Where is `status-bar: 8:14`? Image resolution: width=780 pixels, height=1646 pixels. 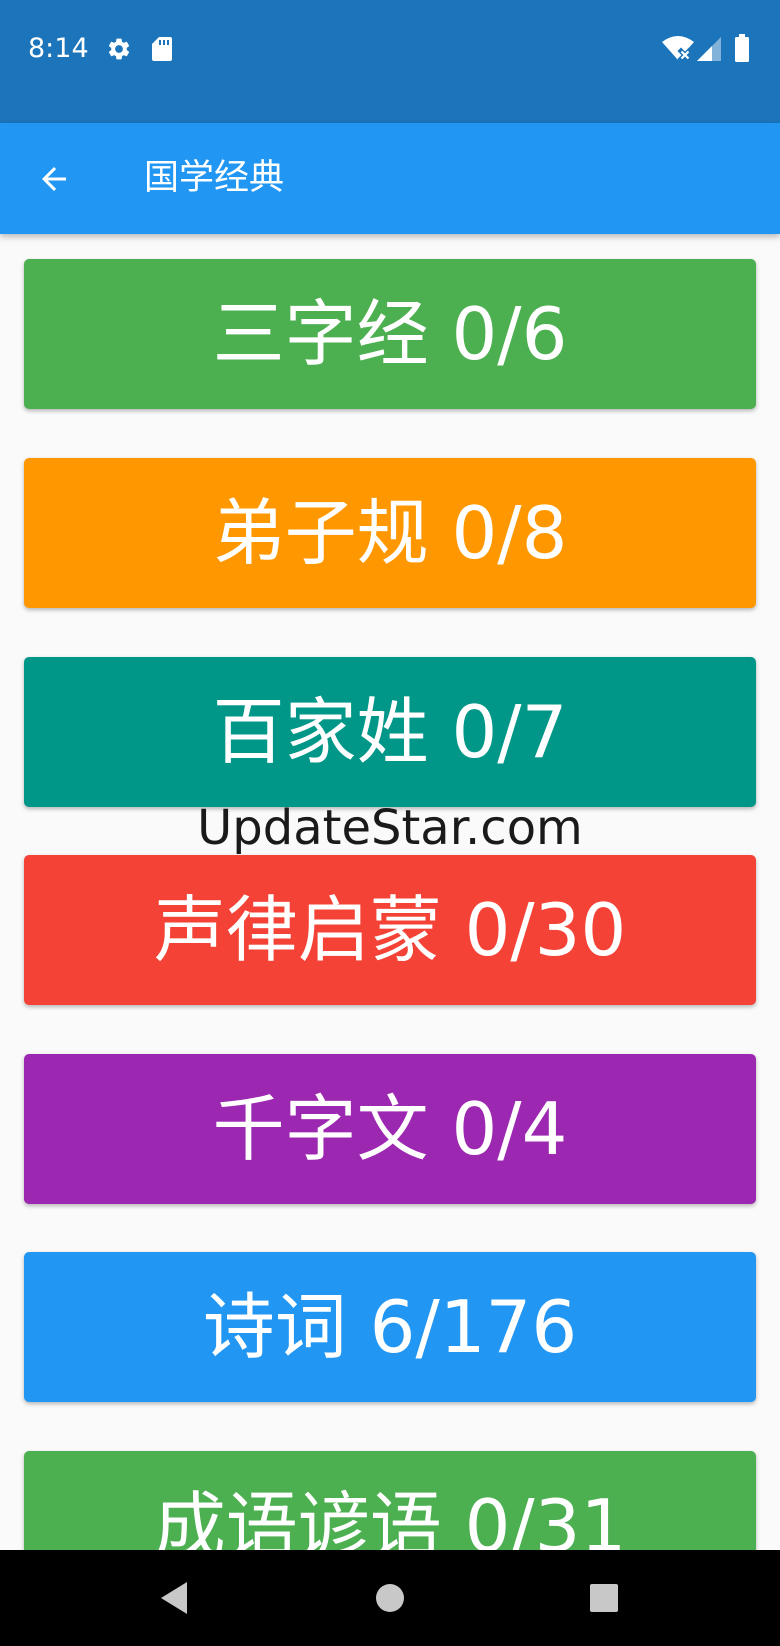
status-bar: 8:14 is located at coordinates (390, 61).